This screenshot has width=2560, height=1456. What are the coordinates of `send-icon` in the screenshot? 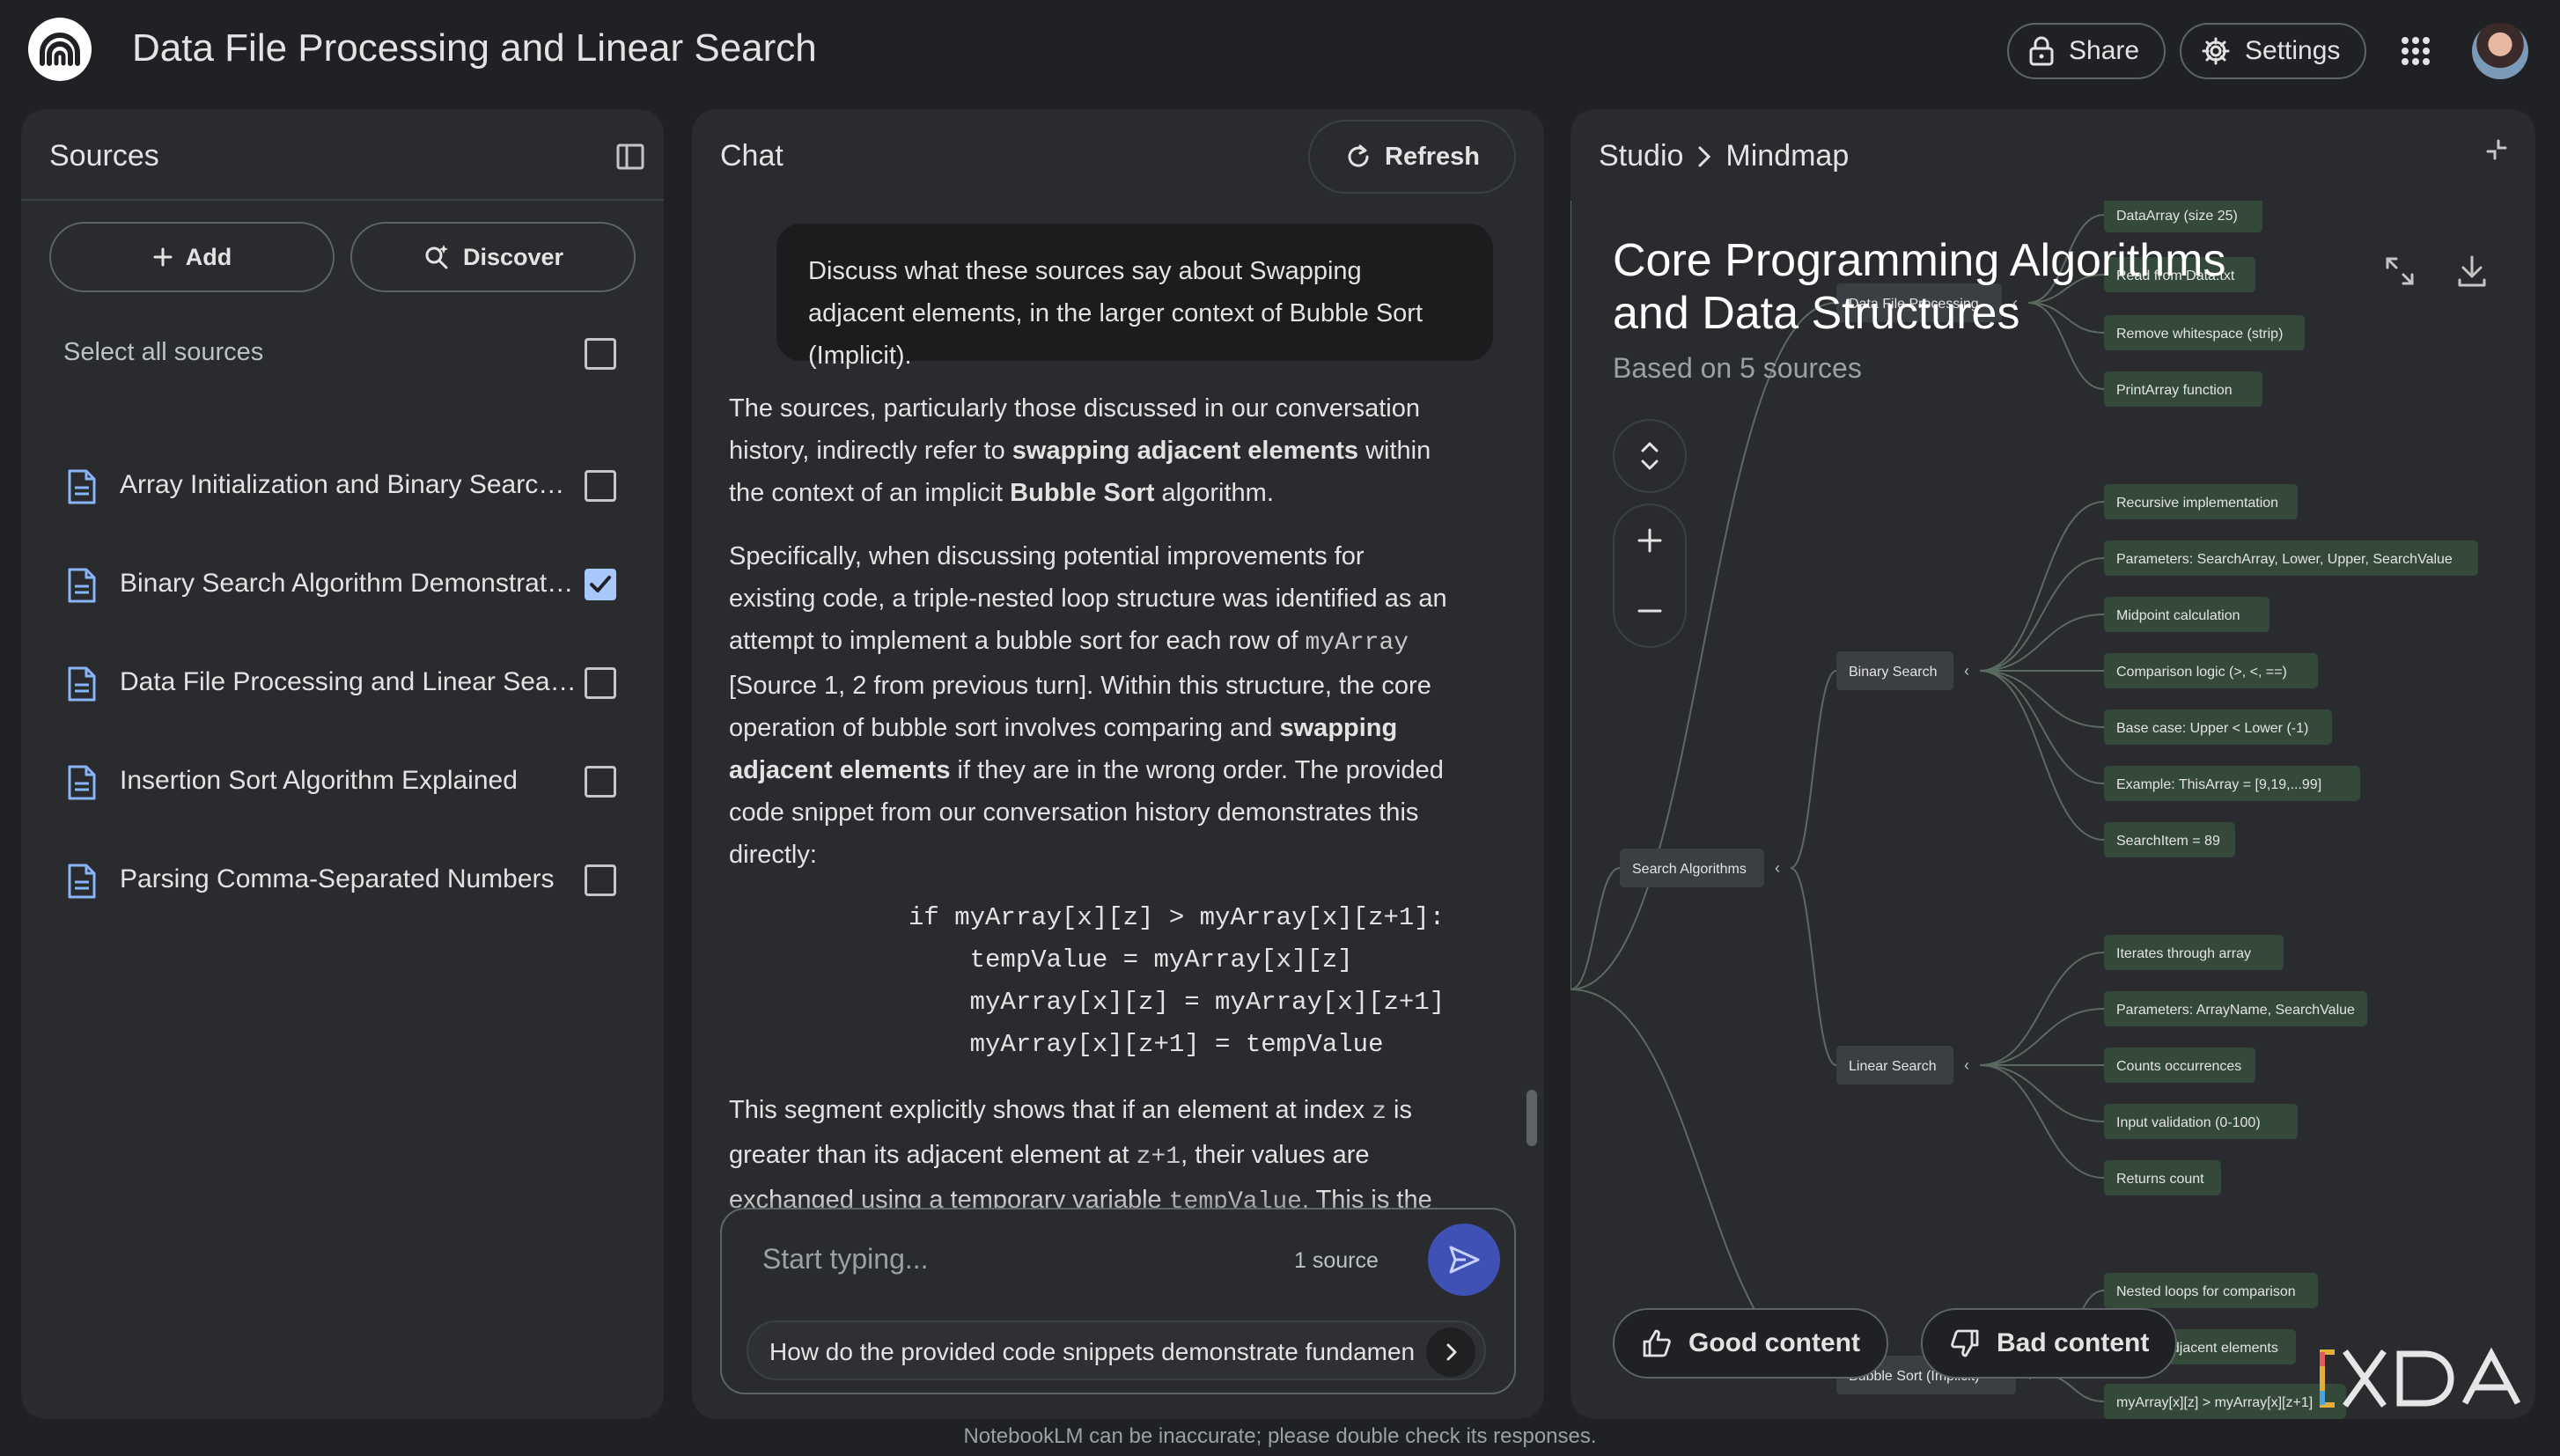 It's located at (1464, 1260).